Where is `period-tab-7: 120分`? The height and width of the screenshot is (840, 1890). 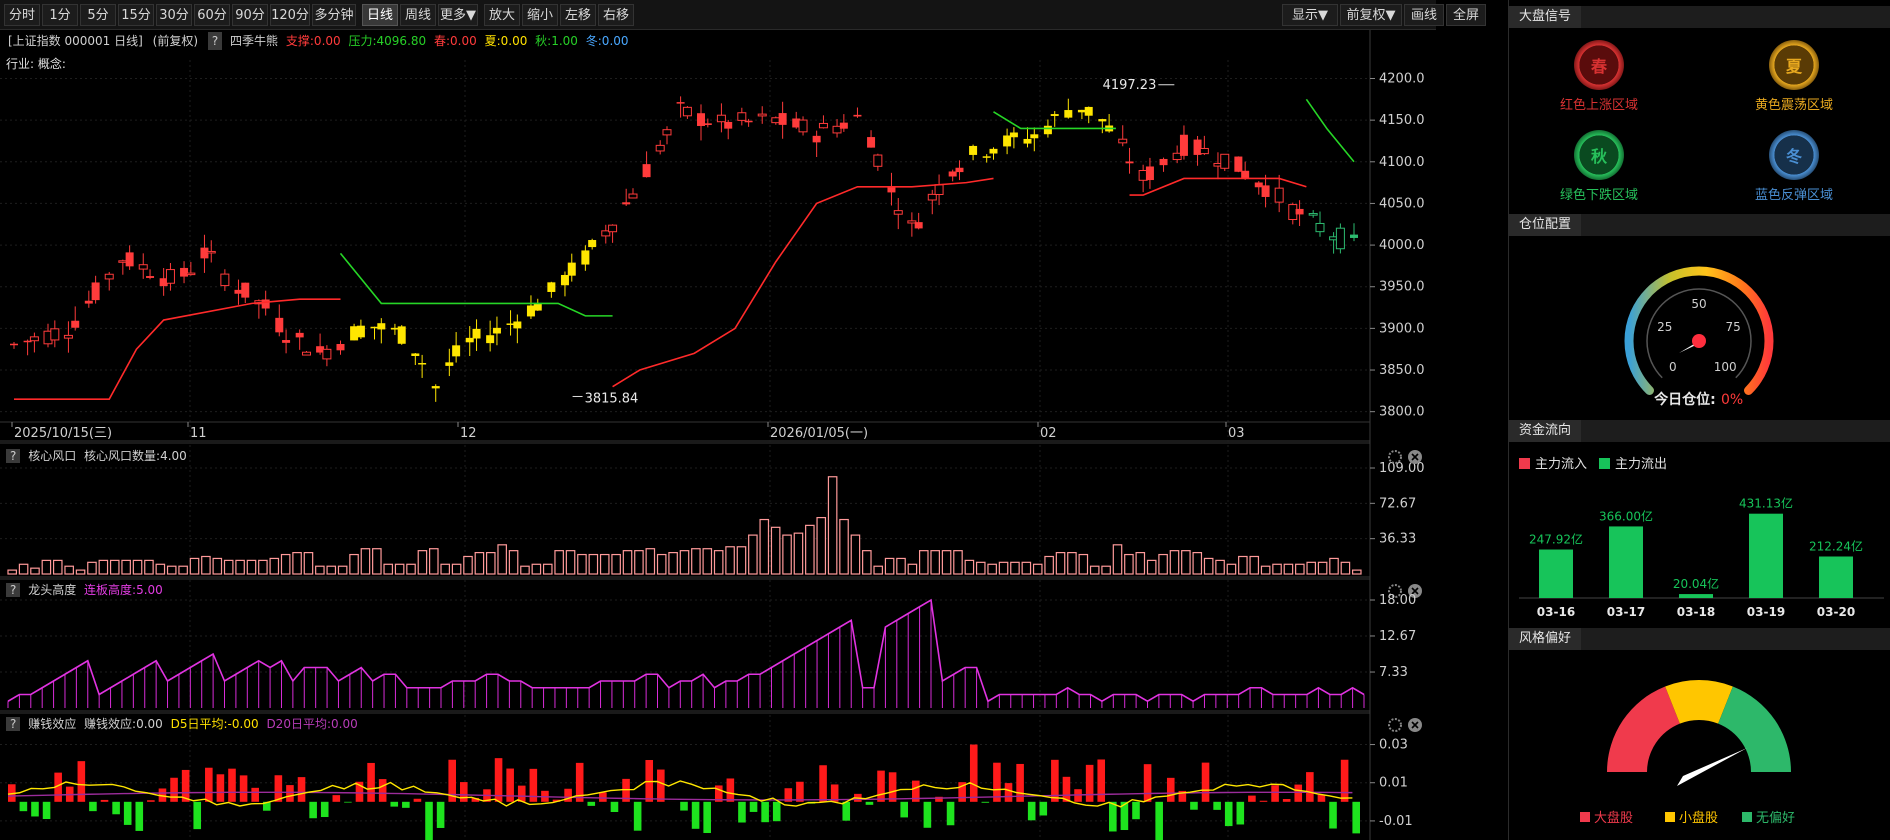 period-tab-7: 120分 is located at coordinates (290, 15).